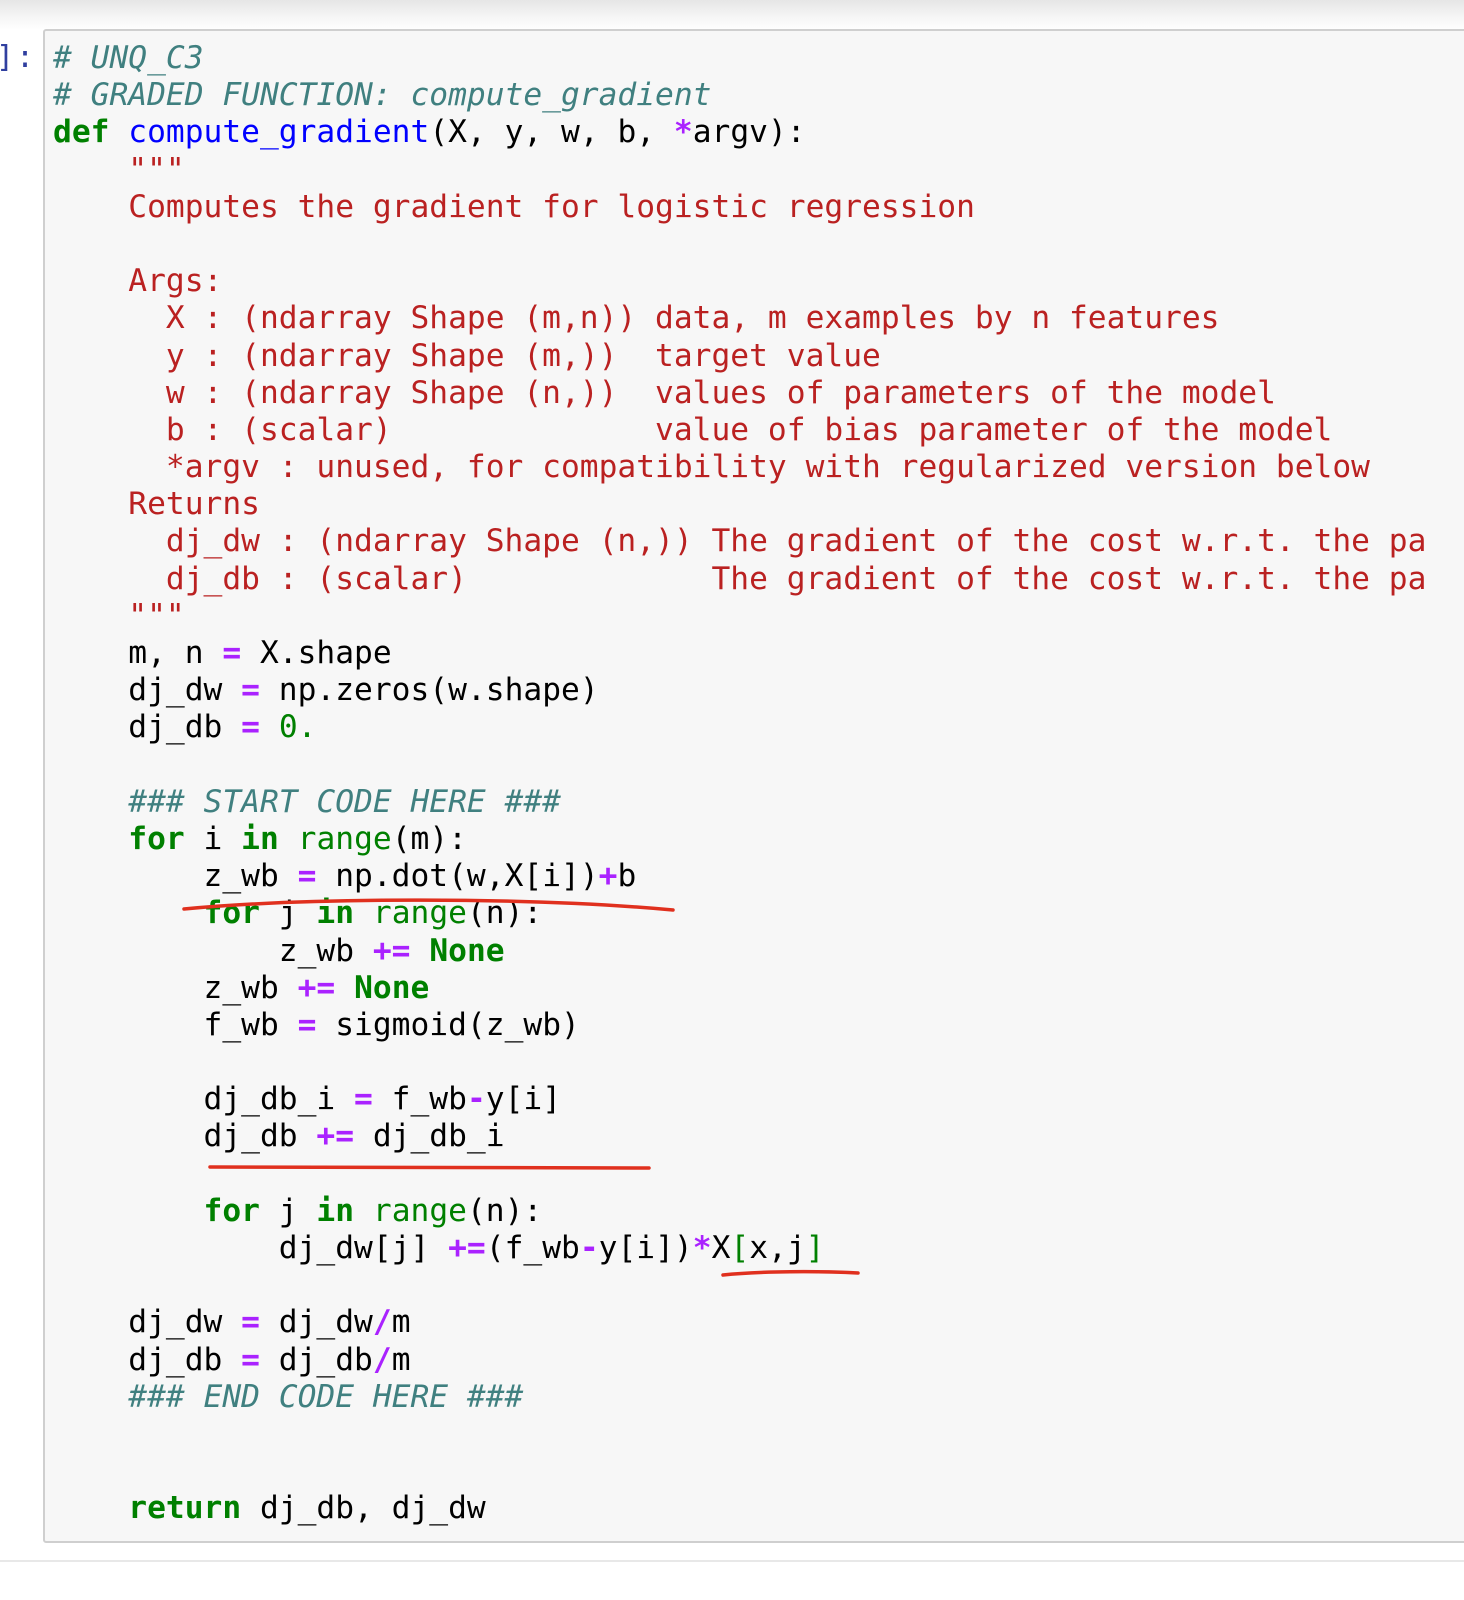  What do you see at coordinates (732, 1561) in the screenshot?
I see `cell-separator` at bounding box center [732, 1561].